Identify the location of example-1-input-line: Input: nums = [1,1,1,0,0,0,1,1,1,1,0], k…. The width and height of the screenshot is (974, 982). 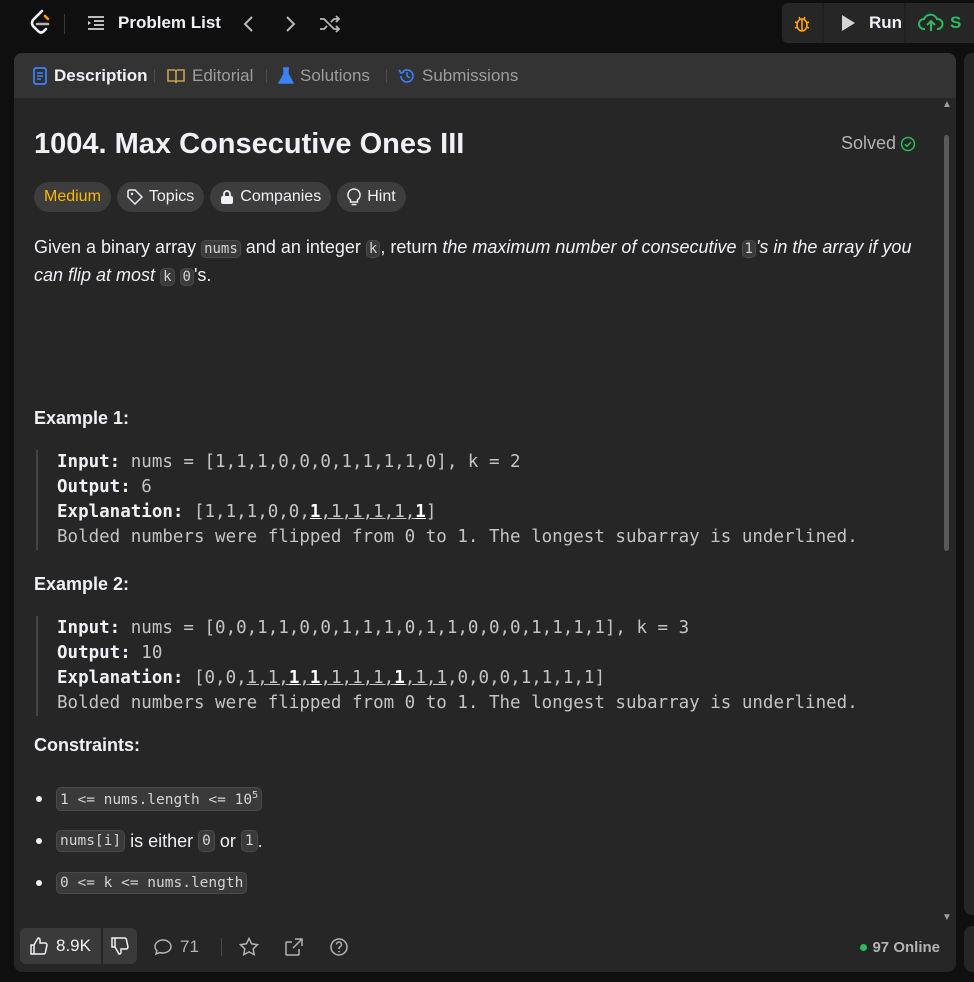
(497, 462).